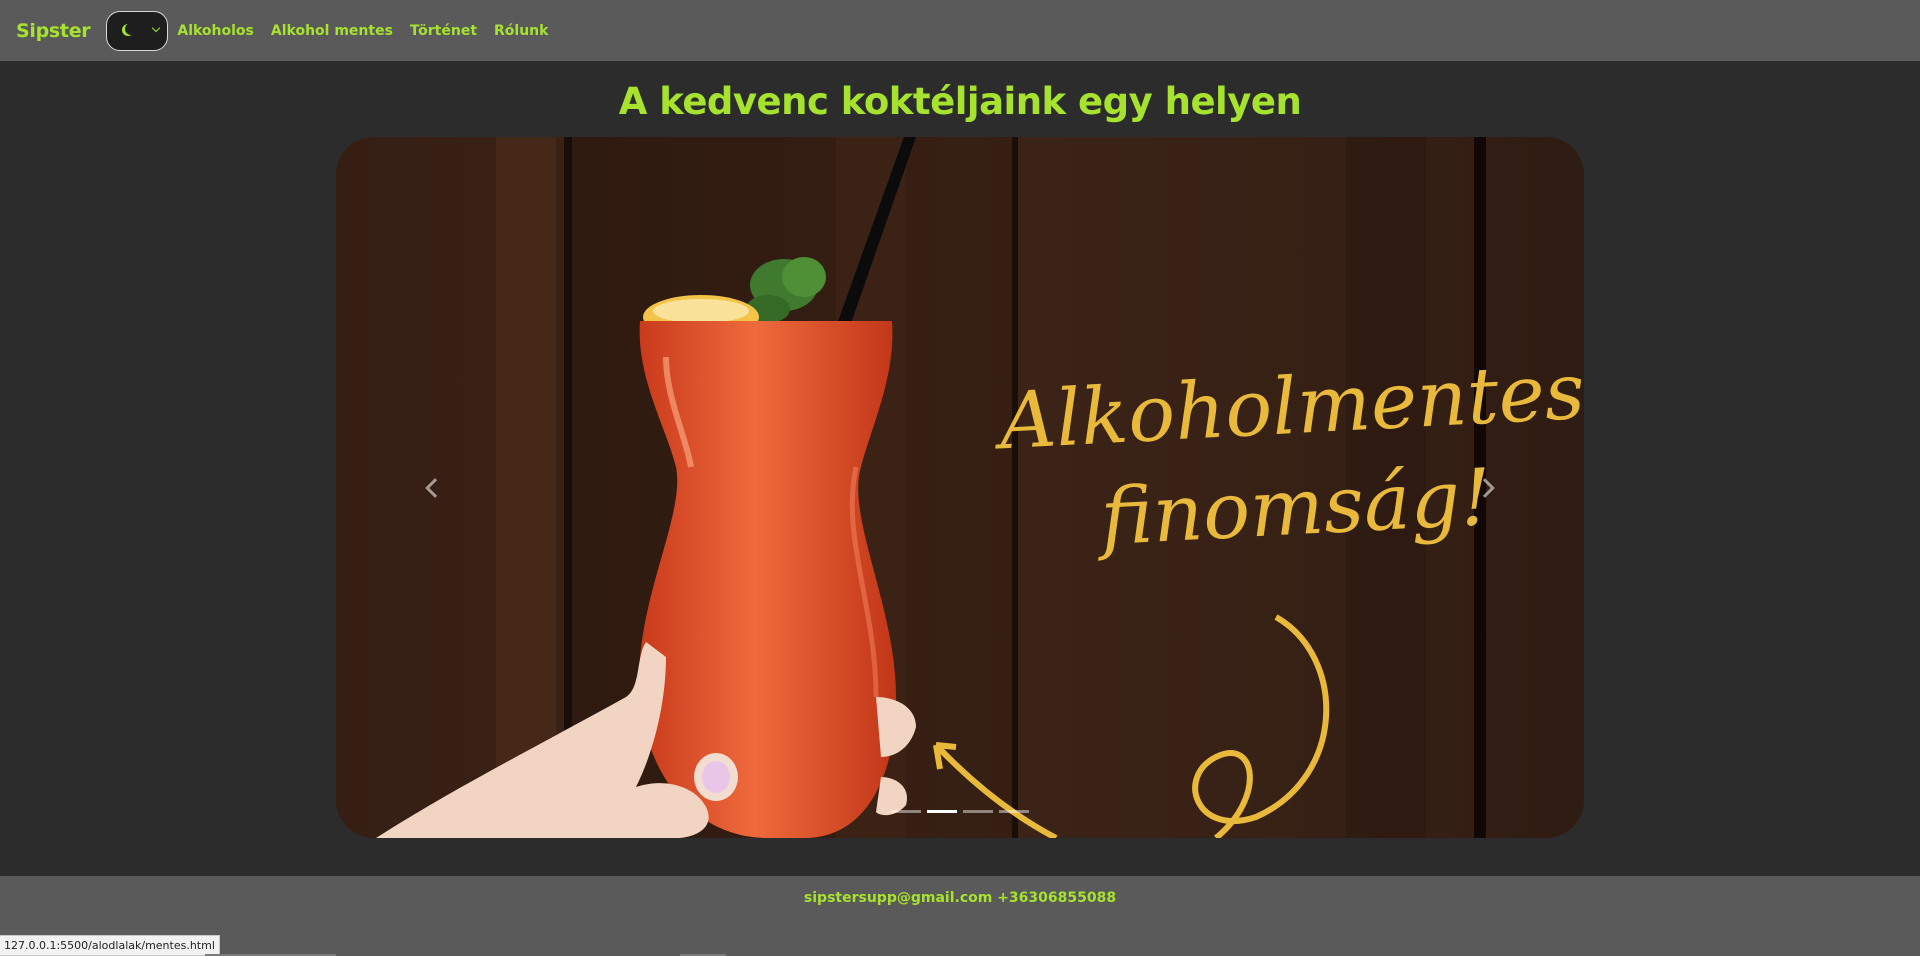 The width and height of the screenshot is (1920, 956). I want to click on chevron-down-icon, so click(156, 27).